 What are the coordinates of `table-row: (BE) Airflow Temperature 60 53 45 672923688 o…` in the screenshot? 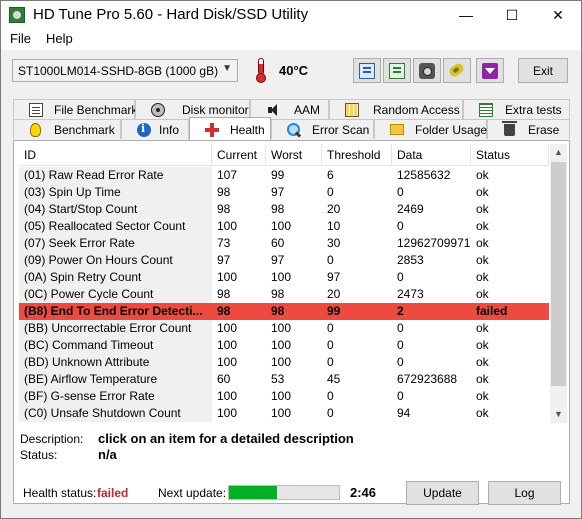 It's located at (284, 379).